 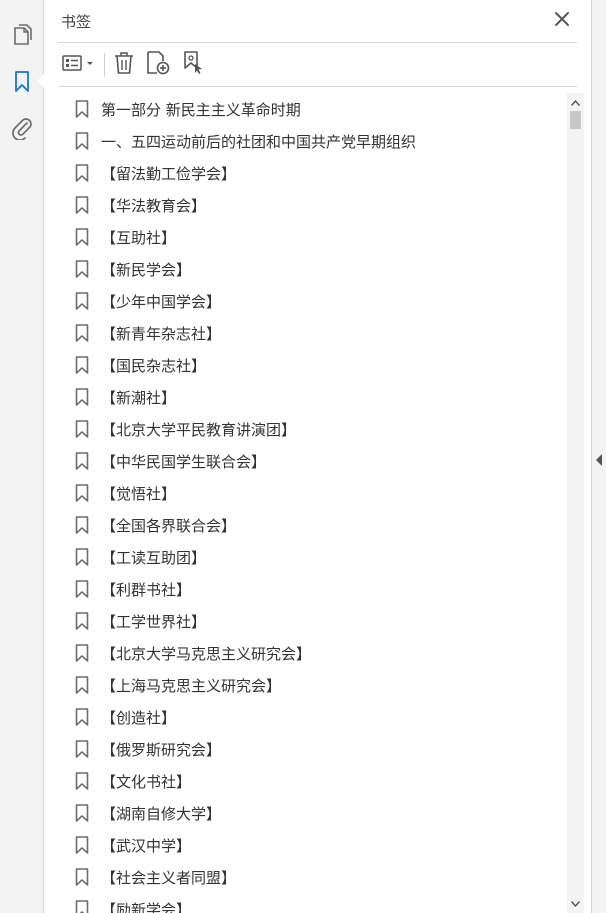 What do you see at coordinates (22, 456) in the screenshot?
I see `left-nav-rail` at bounding box center [22, 456].